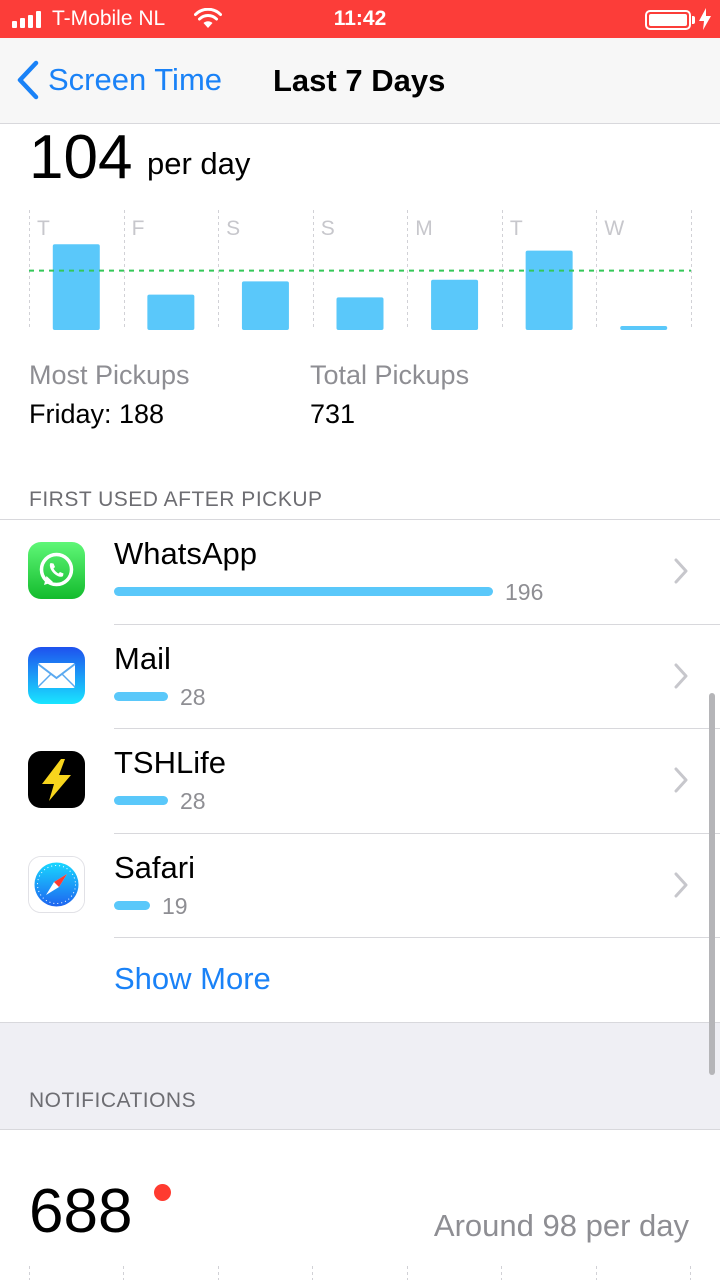  I want to click on app-row-safari: Safari 19, so click(360, 886).